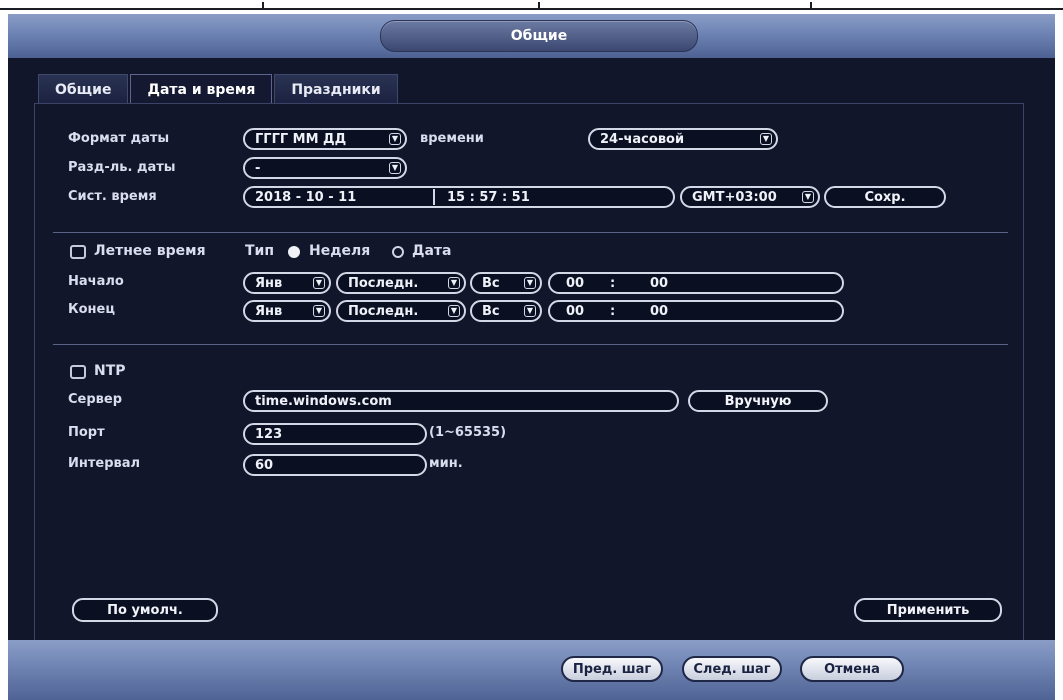  Describe the element at coordinates (150, 251) in the screenshot. I see `dst-label: Летнее время` at that location.